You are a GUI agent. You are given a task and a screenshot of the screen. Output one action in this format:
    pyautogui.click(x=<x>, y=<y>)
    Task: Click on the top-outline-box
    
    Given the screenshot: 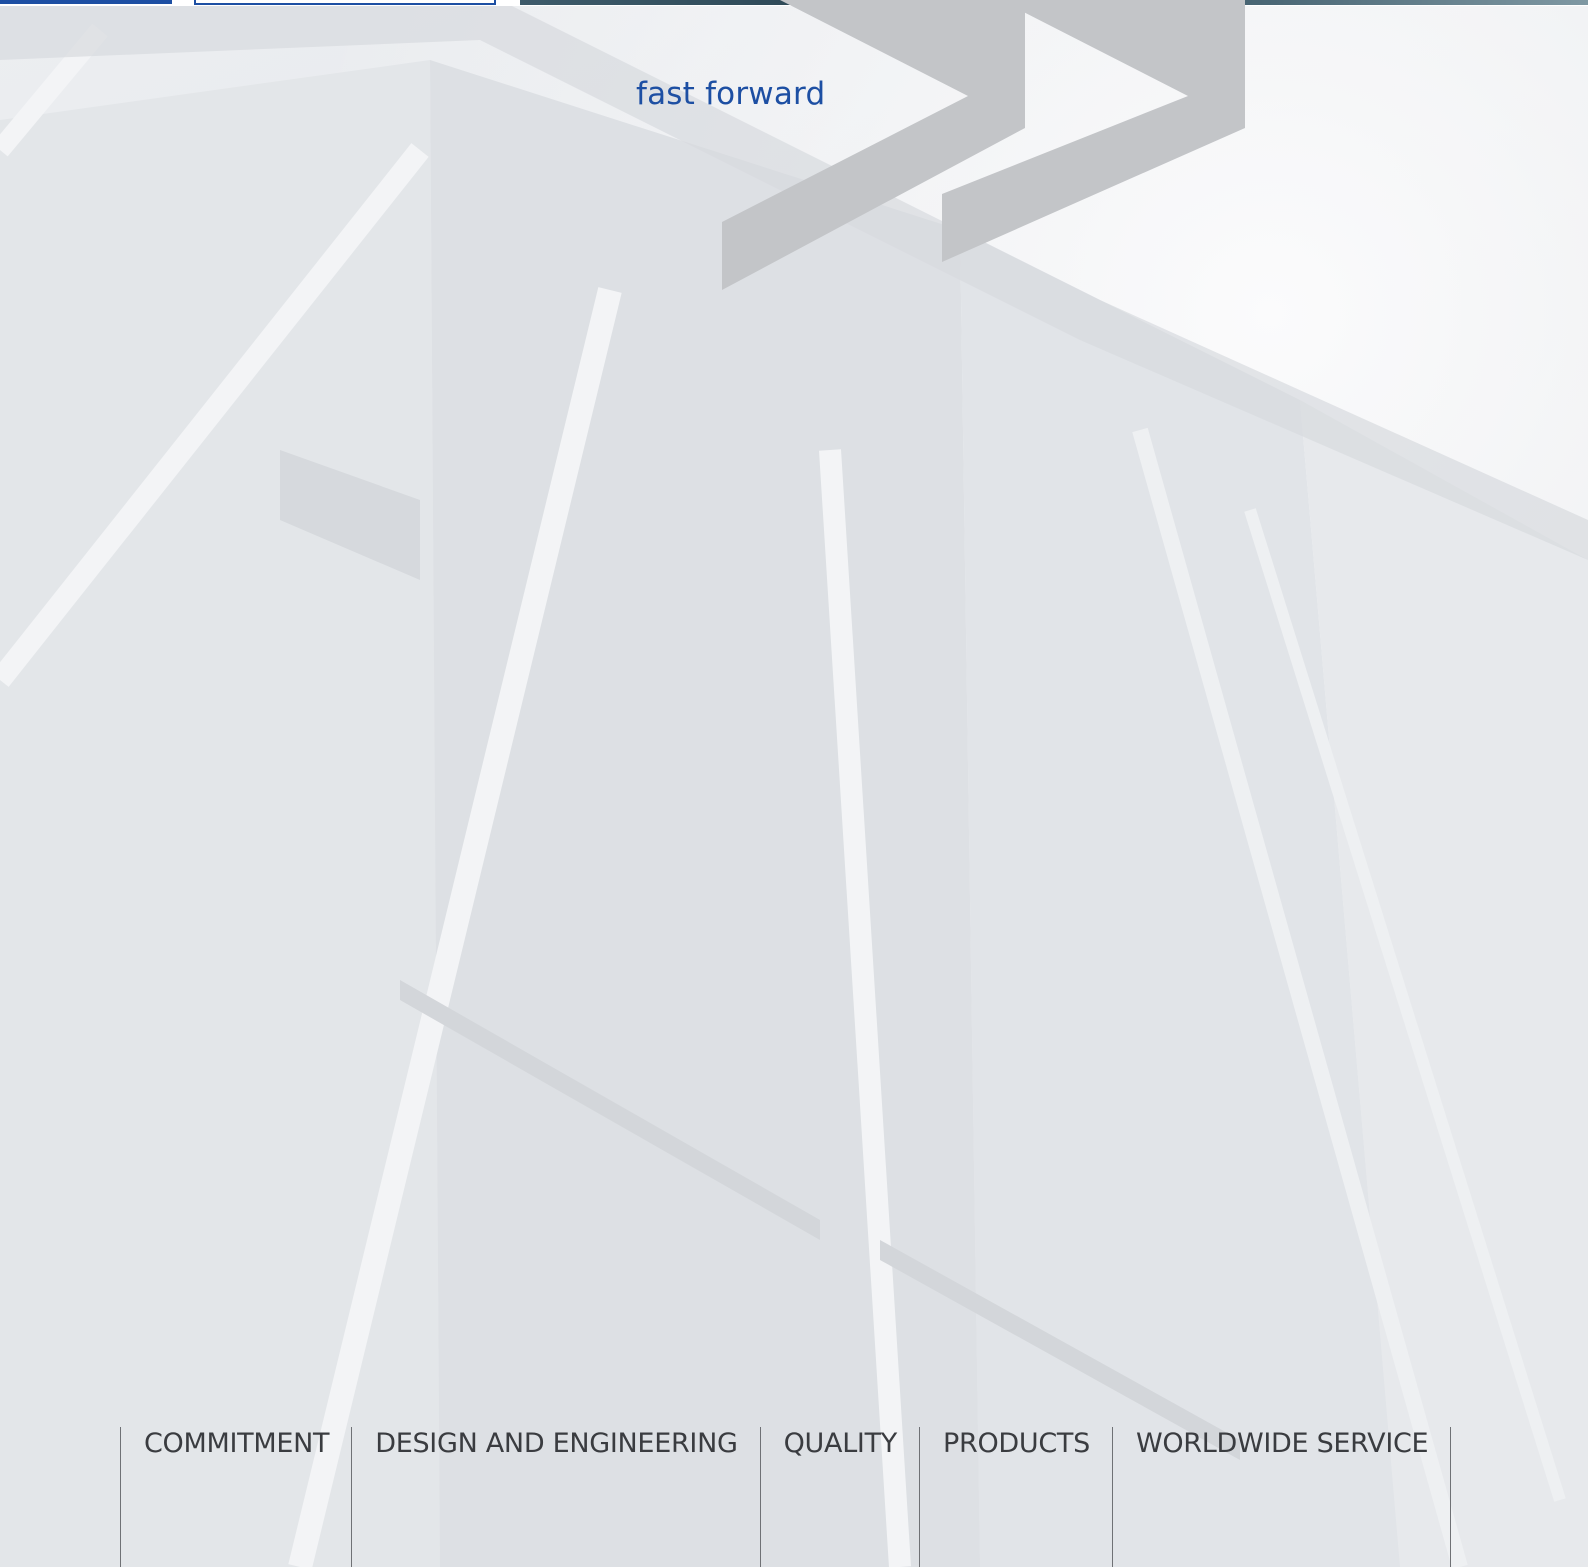 What is the action you would take?
    pyautogui.click(x=345, y=2)
    